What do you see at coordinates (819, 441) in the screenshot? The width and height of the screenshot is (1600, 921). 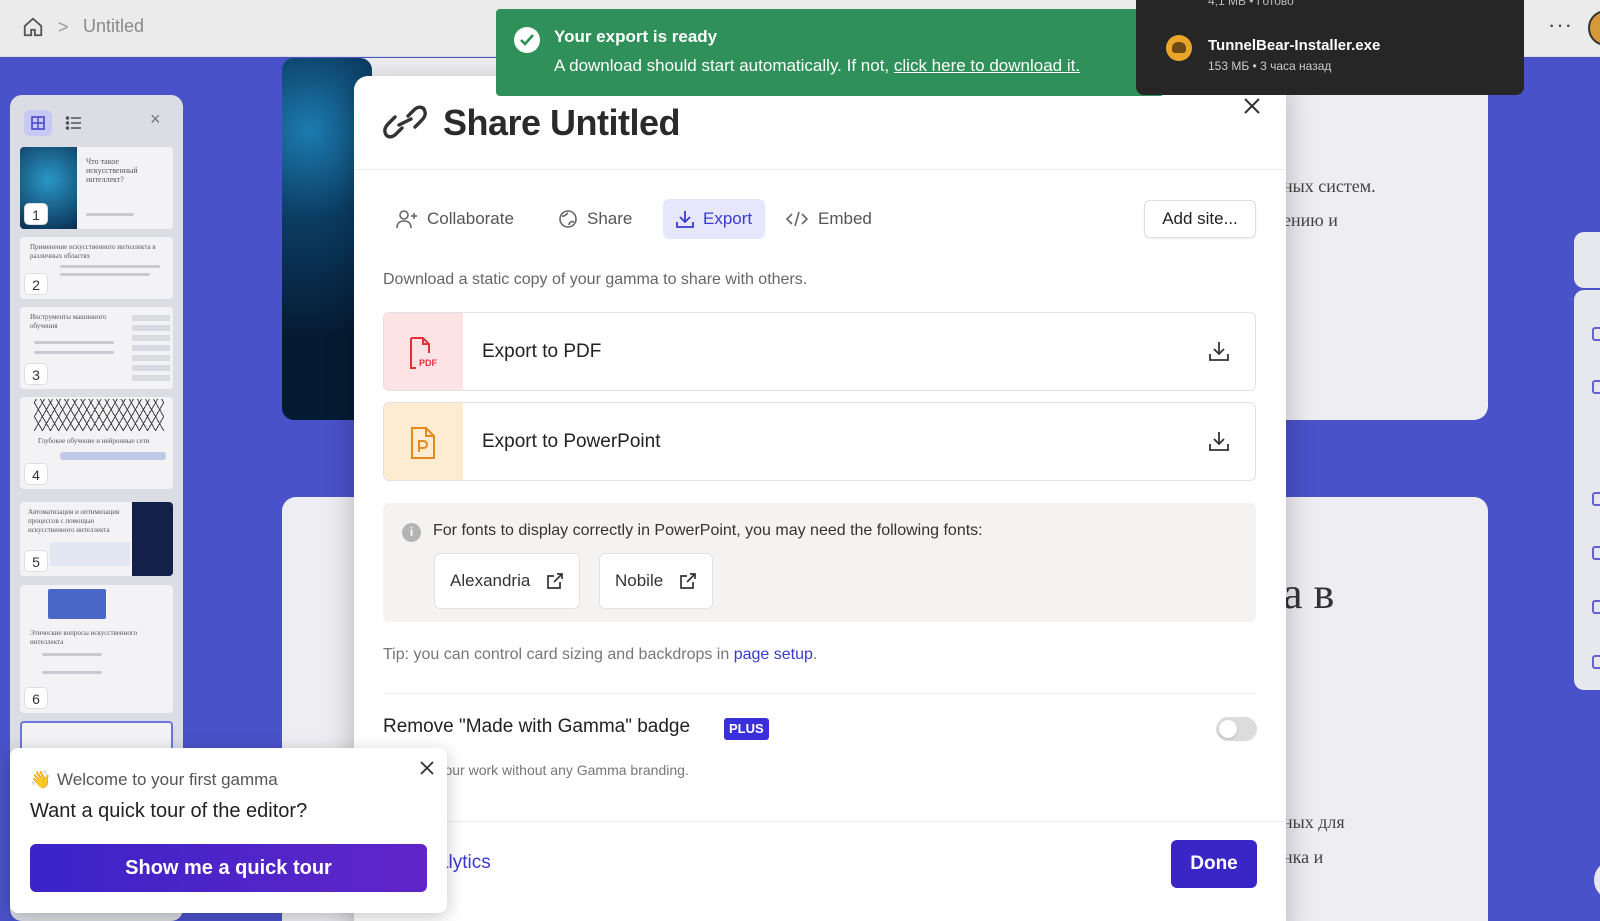 I see `export-powerpoint-button: Export to PowerPoint` at bounding box center [819, 441].